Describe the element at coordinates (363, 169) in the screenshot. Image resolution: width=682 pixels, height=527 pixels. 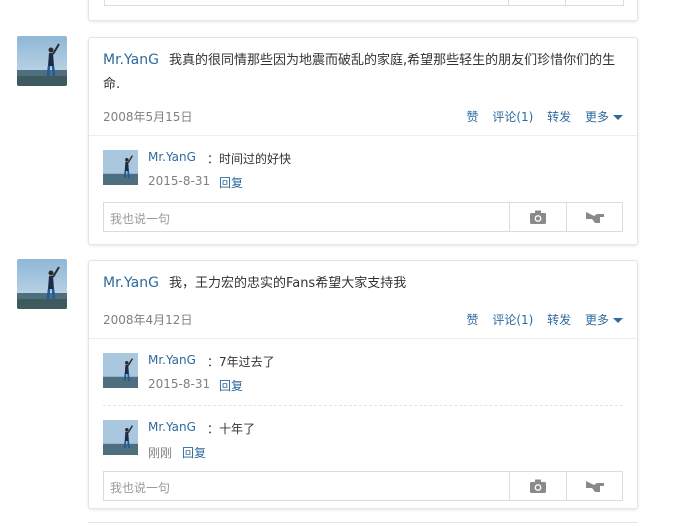
I see `reply-item: Mr.YanG ：时间过的好快 2015-8-31 回复` at that location.